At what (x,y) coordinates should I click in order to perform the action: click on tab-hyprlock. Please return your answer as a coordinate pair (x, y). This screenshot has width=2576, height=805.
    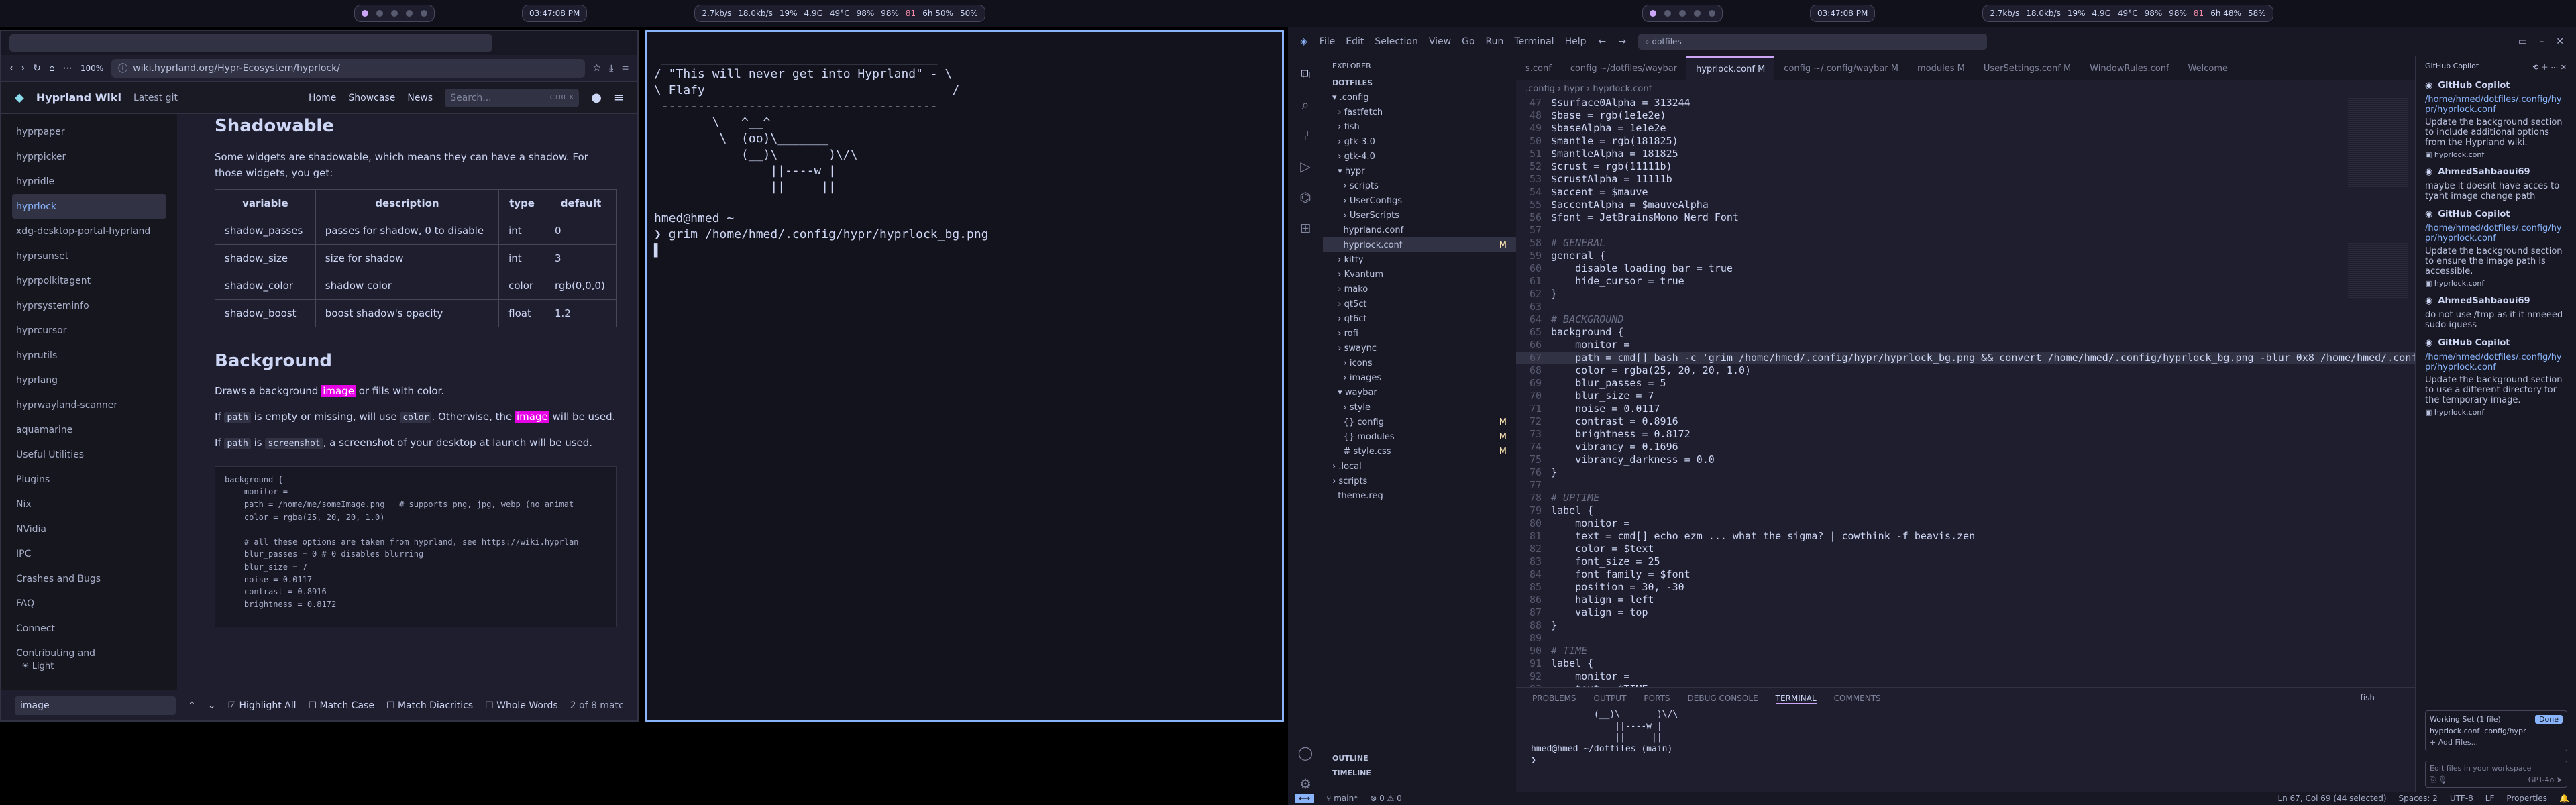
    Looking at the image, I should click on (250, 43).